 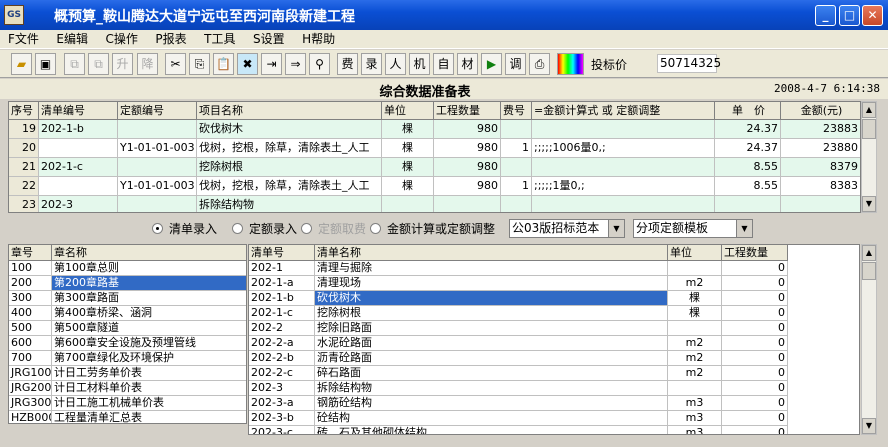 I want to click on radio-bill-entry: 清单录入, so click(x=184, y=229).